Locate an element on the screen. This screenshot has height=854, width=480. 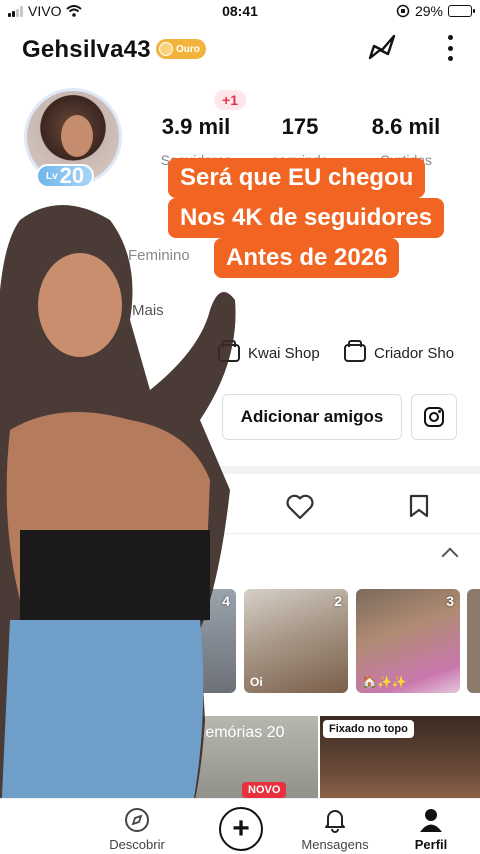
nav-messages: Mensagens is located at coordinates (335, 829).